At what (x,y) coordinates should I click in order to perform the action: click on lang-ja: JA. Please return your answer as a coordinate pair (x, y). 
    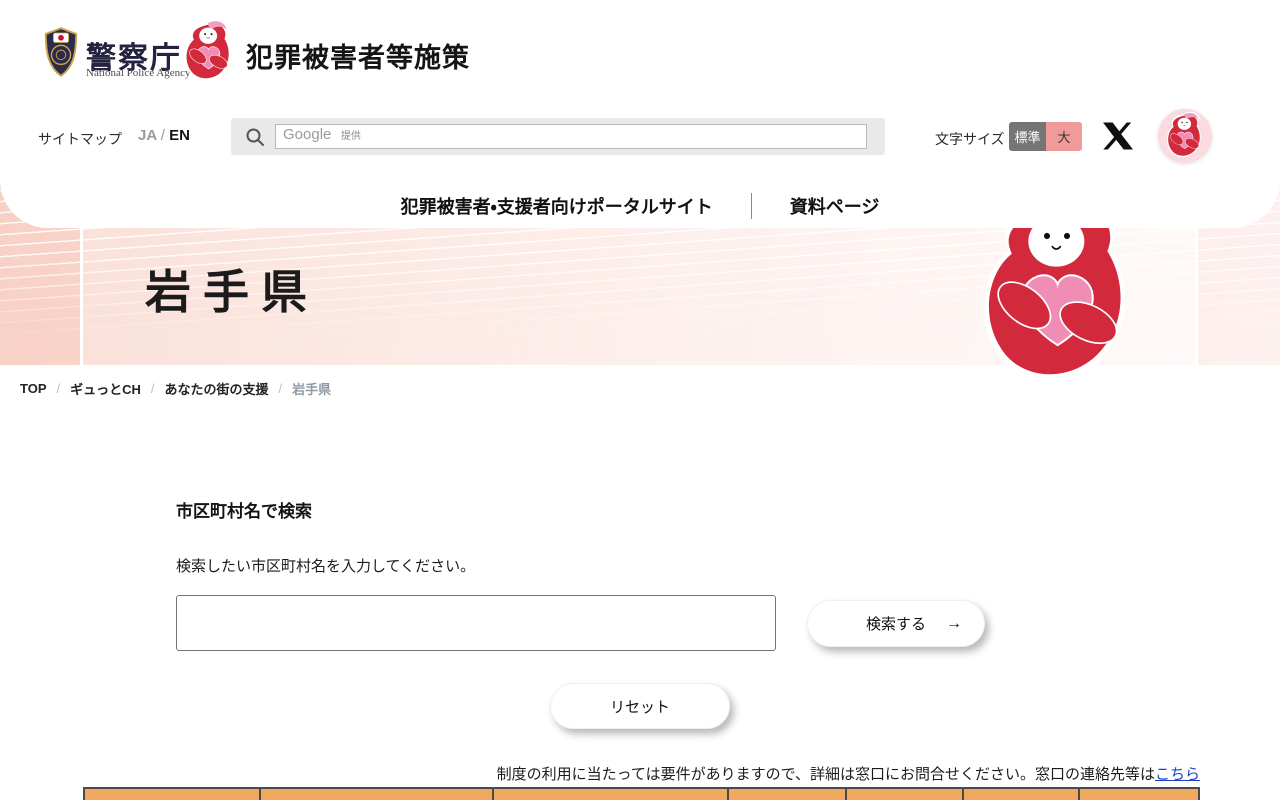
    Looking at the image, I should click on (147, 135).